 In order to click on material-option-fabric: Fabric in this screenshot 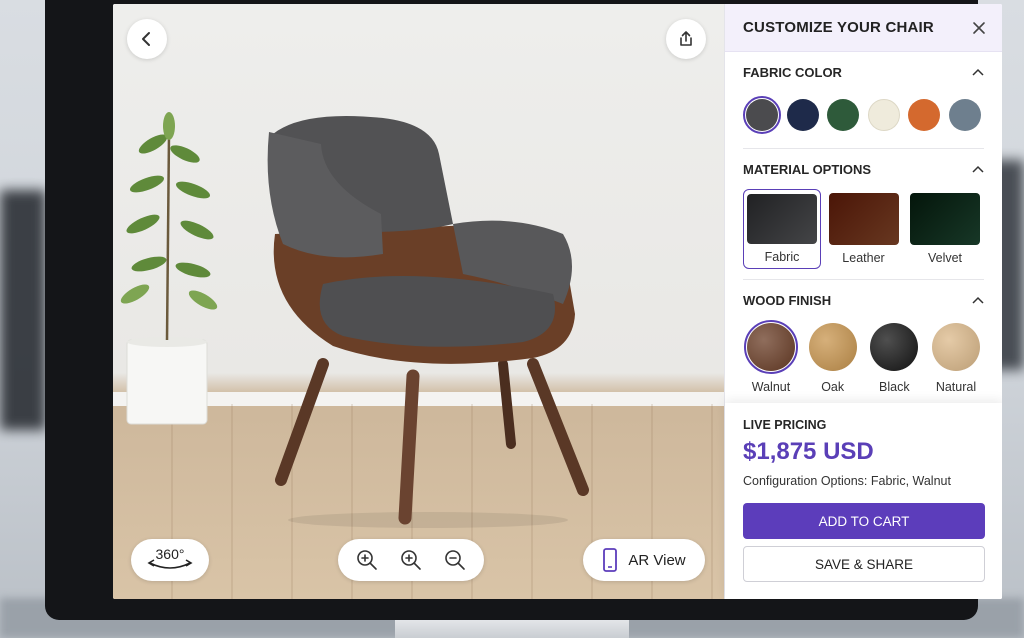, I will do `click(782, 229)`.